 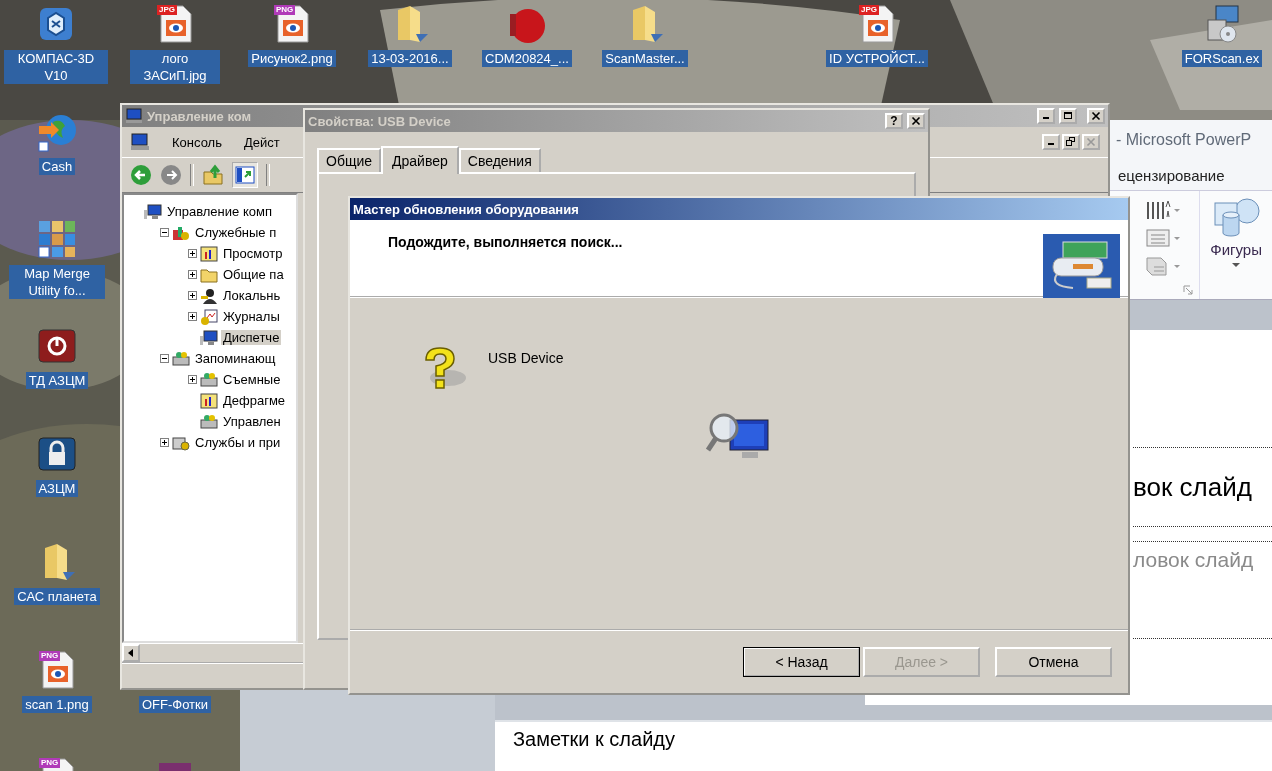 I want to click on window-title: Мастер обновления оборудования, so click(x=466, y=209).